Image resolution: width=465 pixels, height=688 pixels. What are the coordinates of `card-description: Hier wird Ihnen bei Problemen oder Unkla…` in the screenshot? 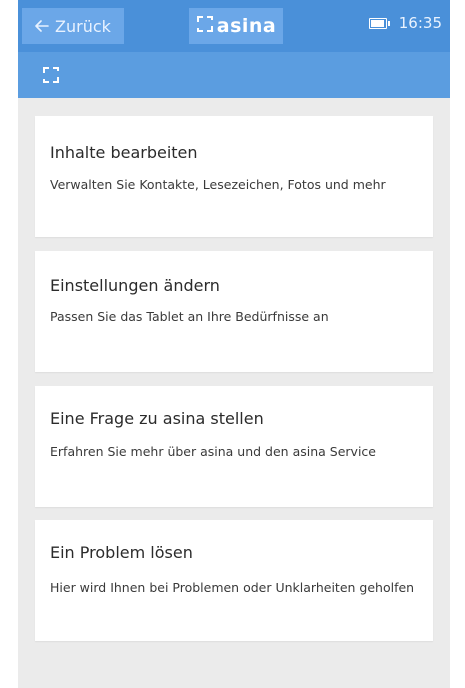 It's located at (232, 587).